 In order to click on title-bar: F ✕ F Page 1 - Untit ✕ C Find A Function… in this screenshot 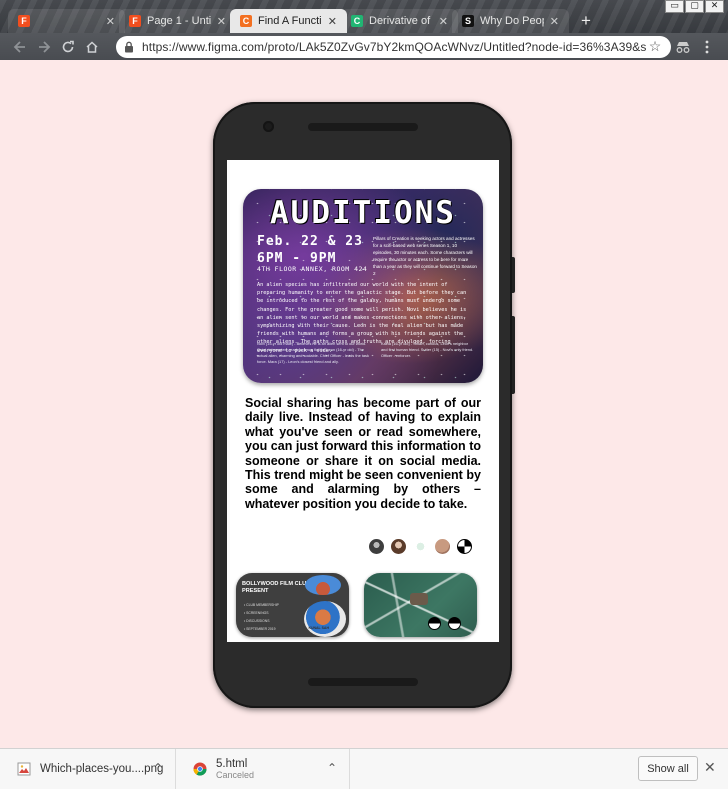, I will do `click(364, 16)`.